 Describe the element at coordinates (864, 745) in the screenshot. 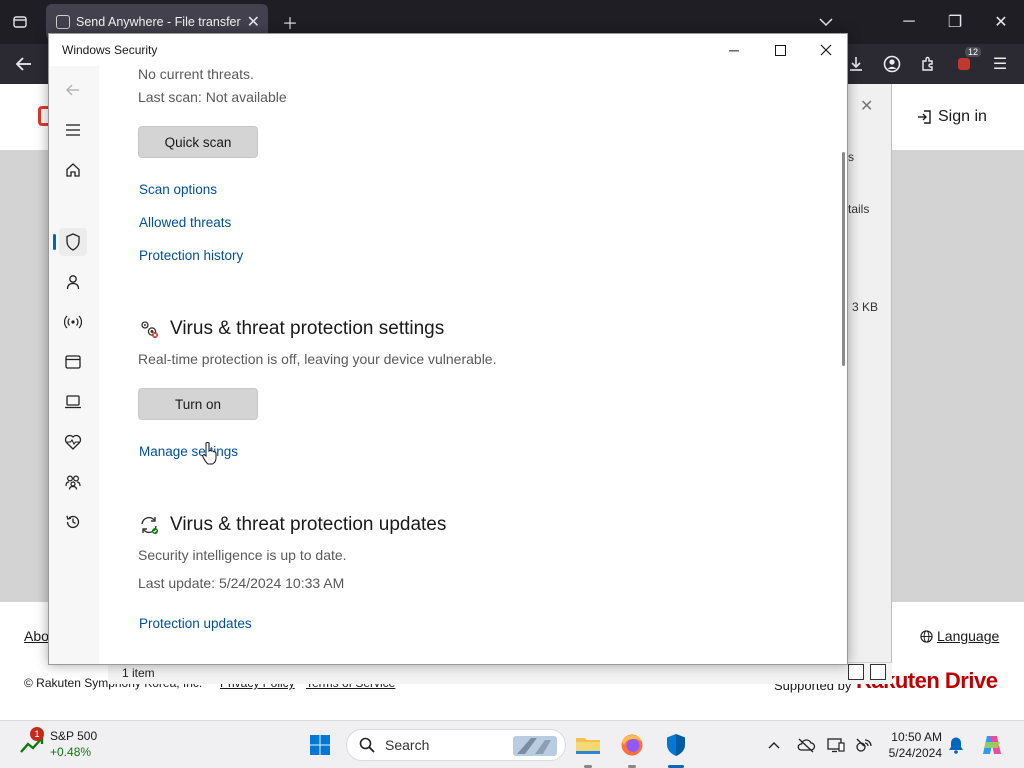

I see `network-settings-icon` at that location.